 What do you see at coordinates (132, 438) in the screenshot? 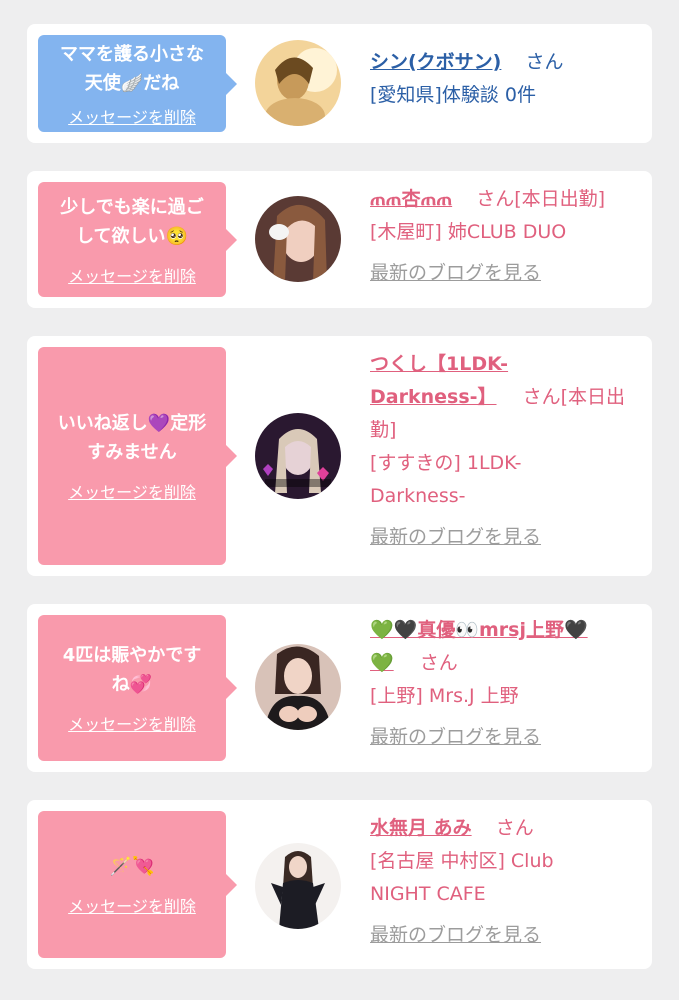
I see `message-text: いいね返し💜定形 すみません` at bounding box center [132, 438].